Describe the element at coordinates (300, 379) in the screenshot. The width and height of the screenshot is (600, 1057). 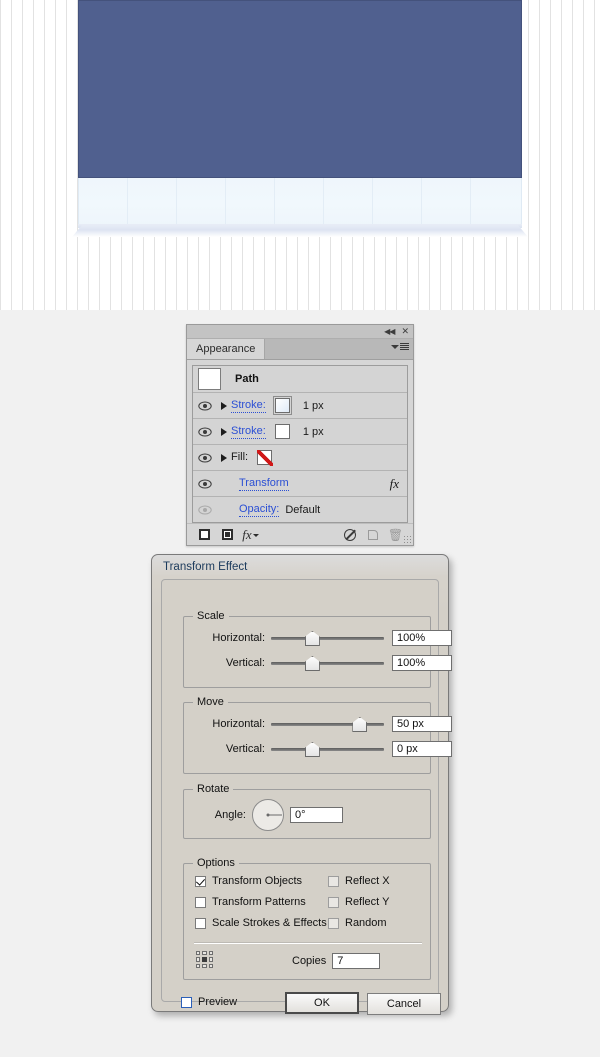
I see `appearance-object-row: Path` at that location.